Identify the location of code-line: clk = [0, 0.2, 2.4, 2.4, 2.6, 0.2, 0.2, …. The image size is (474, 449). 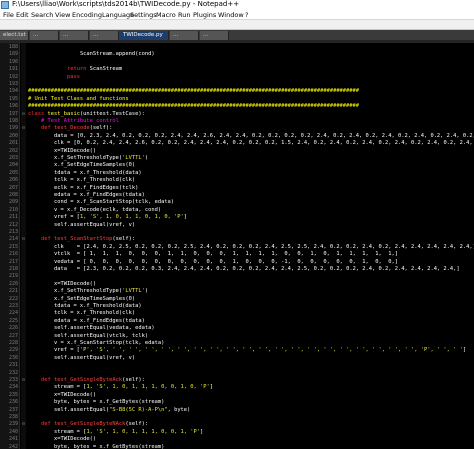
(251, 143).